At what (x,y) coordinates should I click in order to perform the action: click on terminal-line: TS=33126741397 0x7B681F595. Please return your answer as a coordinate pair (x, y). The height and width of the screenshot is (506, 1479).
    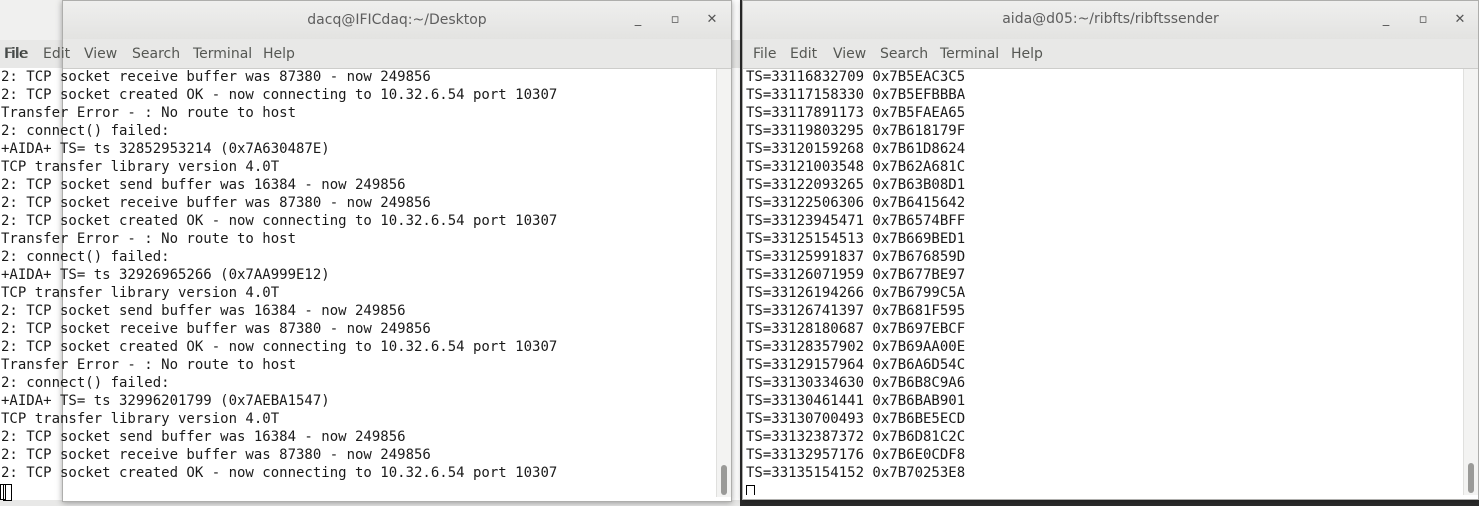
    Looking at the image, I should click on (856, 311).